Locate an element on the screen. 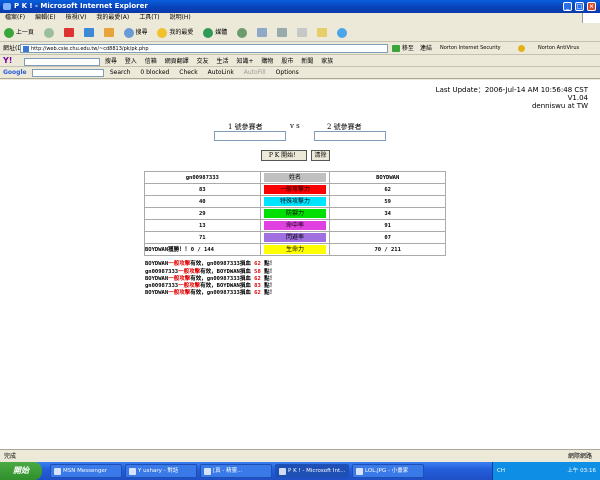 The height and width of the screenshot is (480, 600). messenger-button is located at coordinates (342, 32).